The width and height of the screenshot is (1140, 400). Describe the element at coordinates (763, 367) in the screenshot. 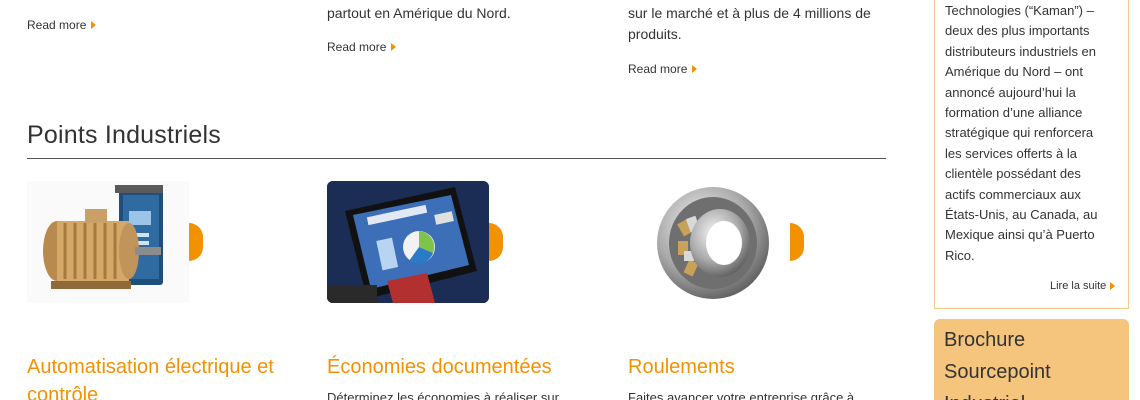

I see `card-title-roulements: Roulements` at that location.